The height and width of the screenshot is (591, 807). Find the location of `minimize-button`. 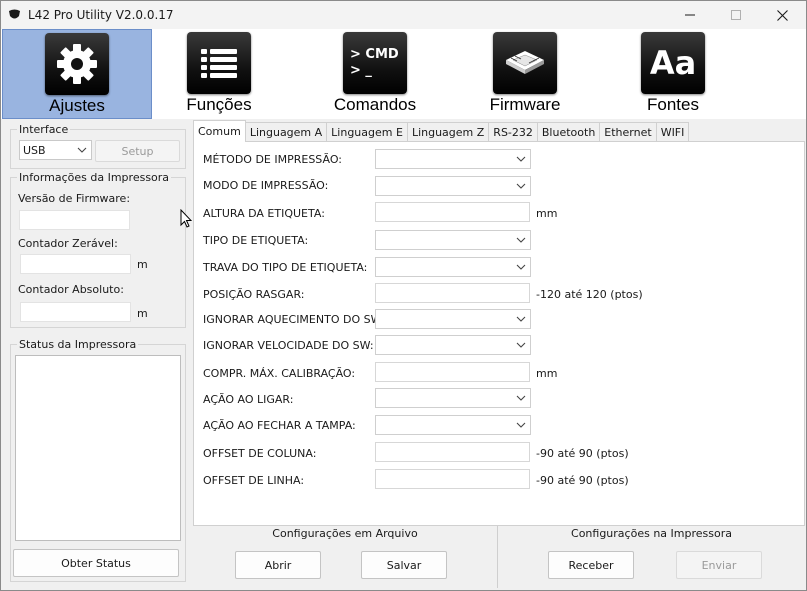

minimize-button is located at coordinates (690, 15).